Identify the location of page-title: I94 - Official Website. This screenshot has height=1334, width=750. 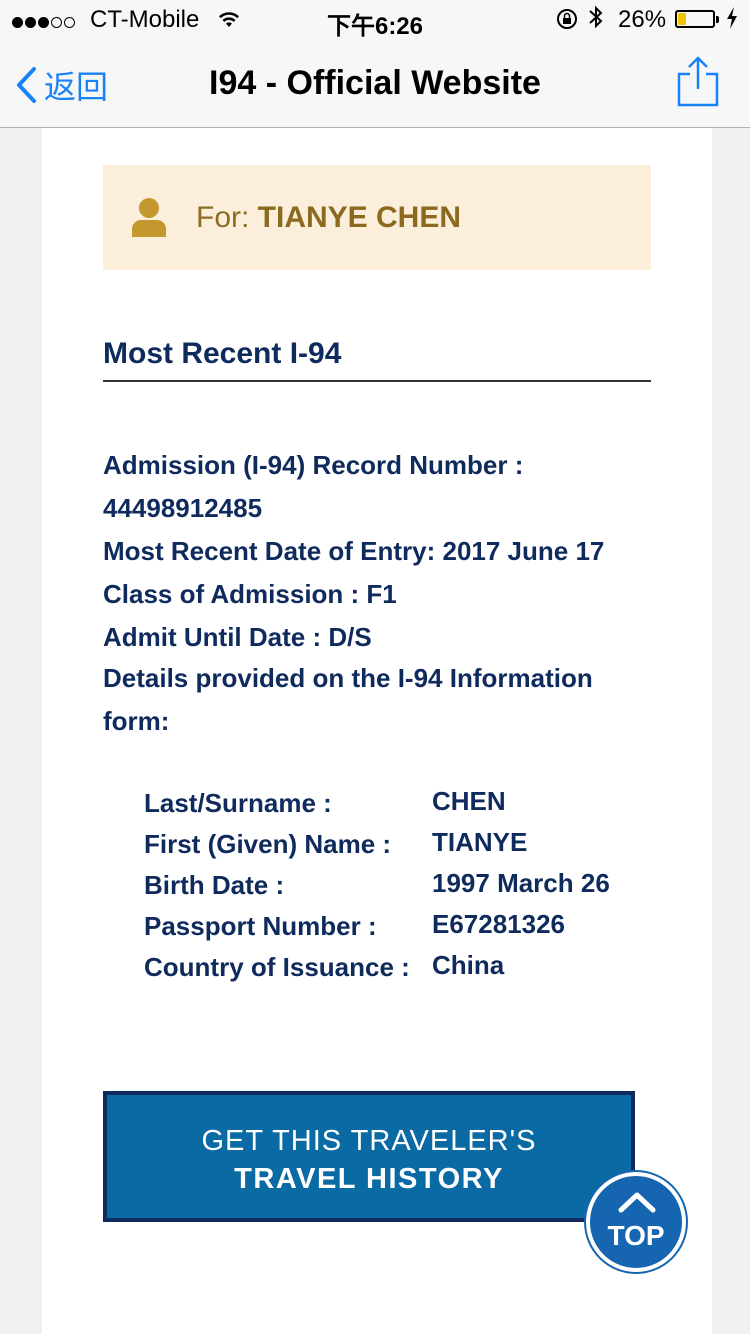
(375, 83).